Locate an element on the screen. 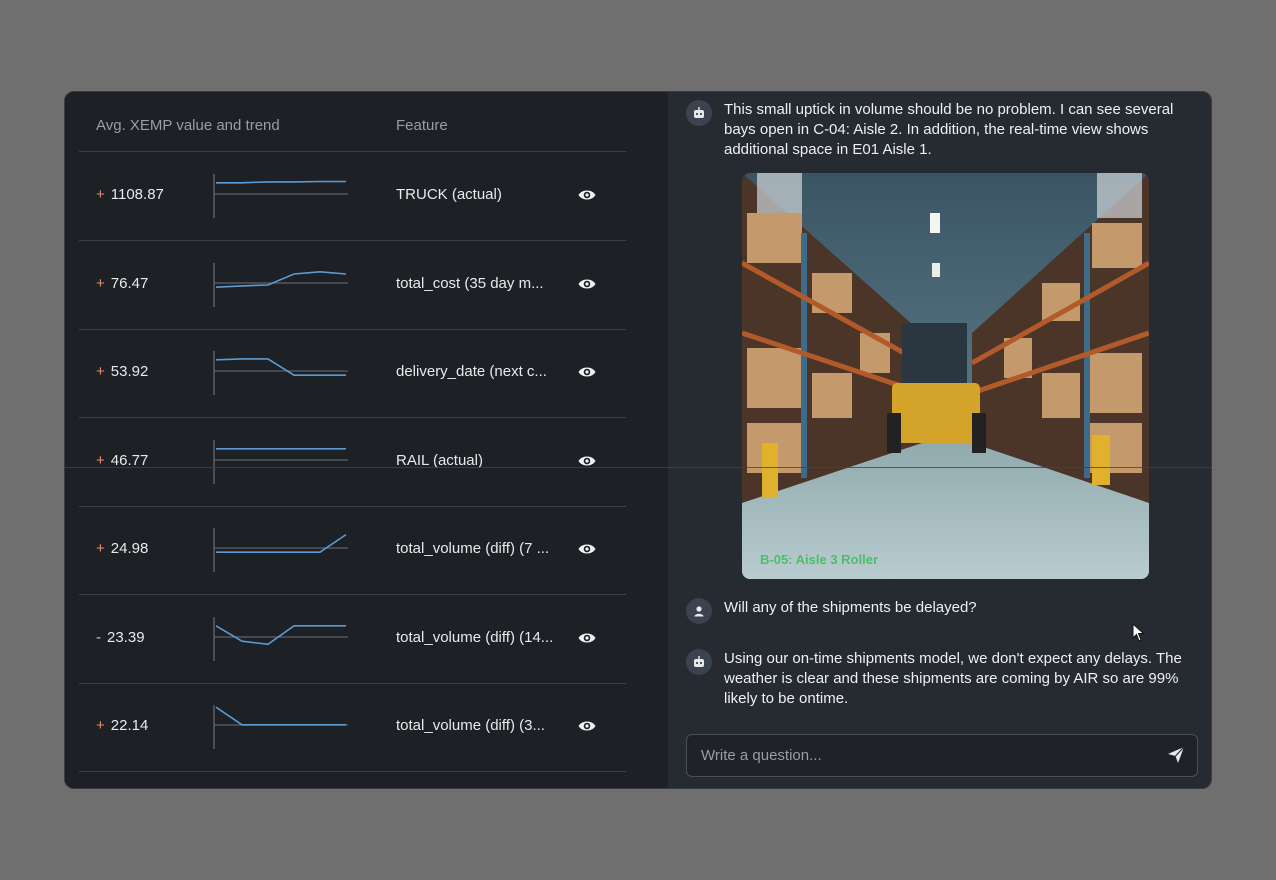 The width and height of the screenshot is (1276, 880). xemp-value: +1108.87 is located at coordinates (130, 194).